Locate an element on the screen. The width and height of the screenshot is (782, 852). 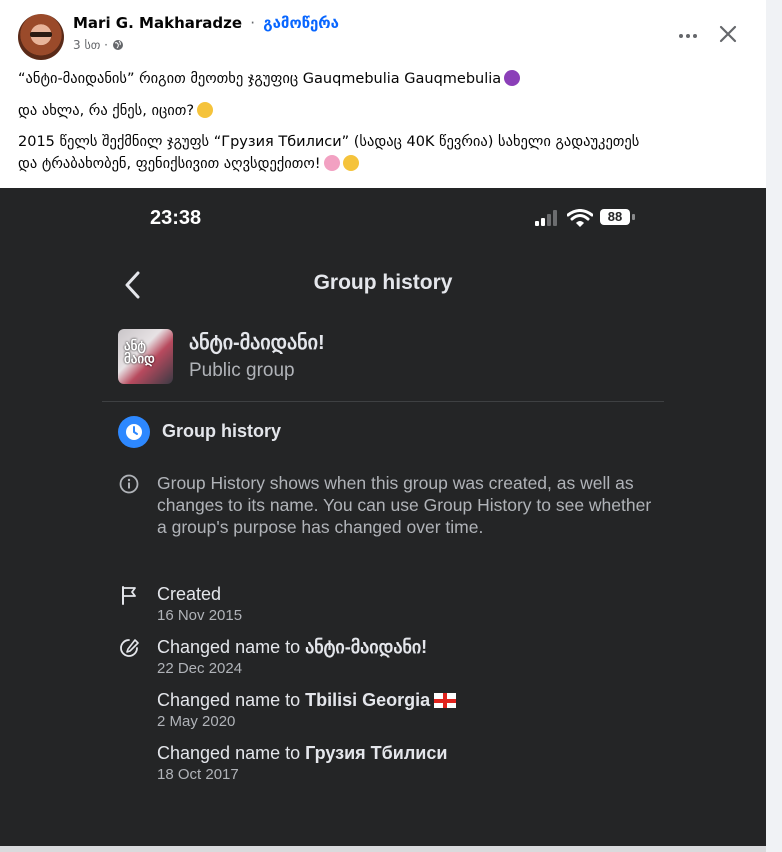
post-text-line-2: და ახლა, რა ქნეს, იცით? is located at coordinates (388, 111).